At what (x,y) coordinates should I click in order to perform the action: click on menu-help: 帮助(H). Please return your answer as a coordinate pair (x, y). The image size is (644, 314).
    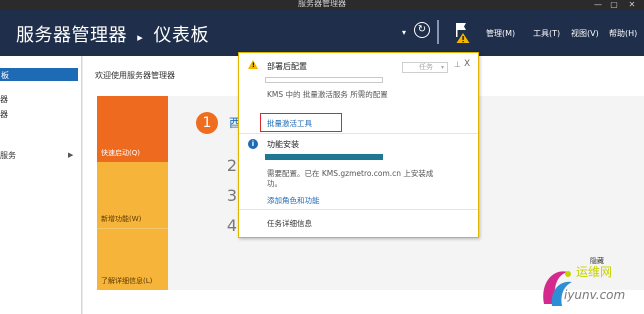
    Looking at the image, I should click on (623, 33).